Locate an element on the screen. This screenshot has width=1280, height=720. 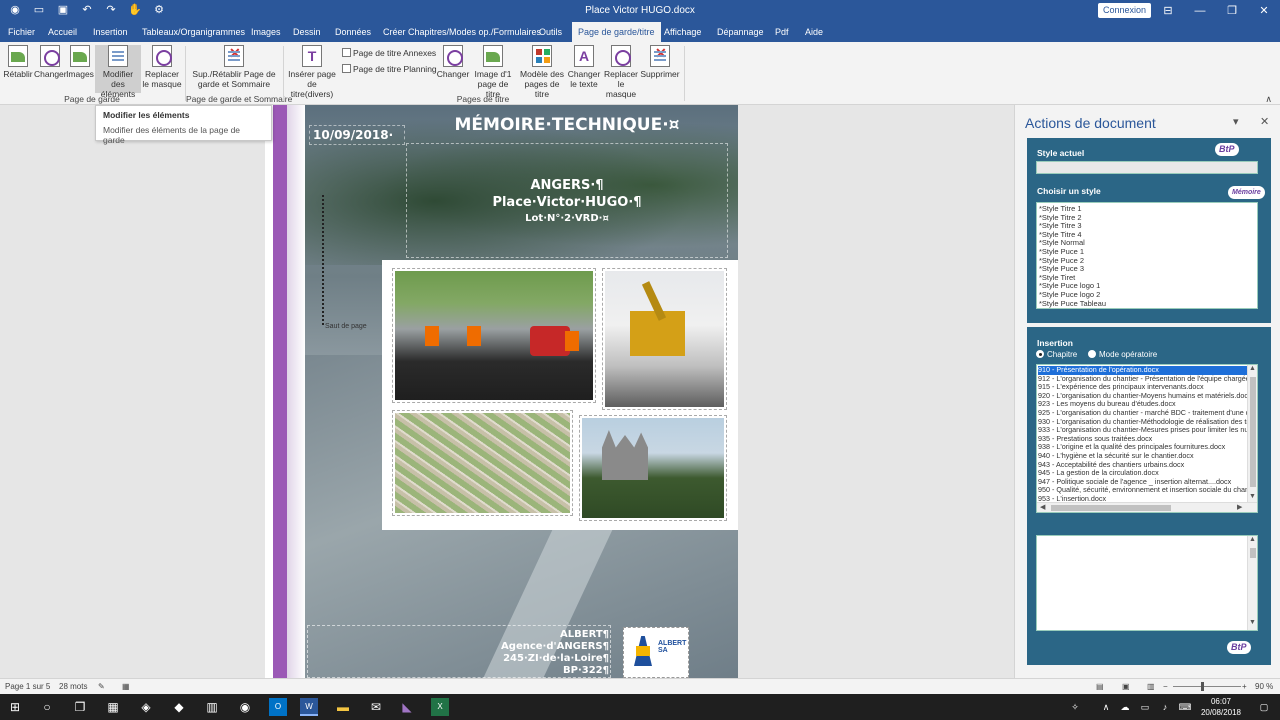
scroll-down-icon: ▼ is located at coordinates (1252, 496).